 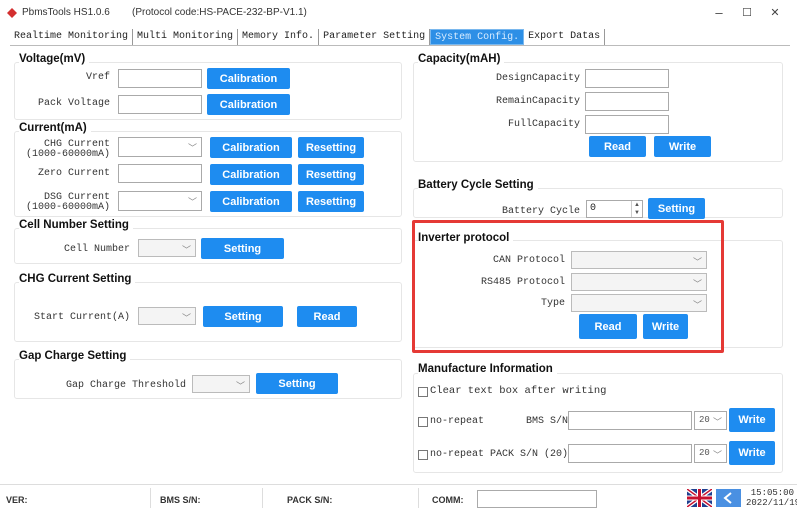 What do you see at coordinates (160, 173) in the screenshot?
I see `zero-current-input` at bounding box center [160, 173].